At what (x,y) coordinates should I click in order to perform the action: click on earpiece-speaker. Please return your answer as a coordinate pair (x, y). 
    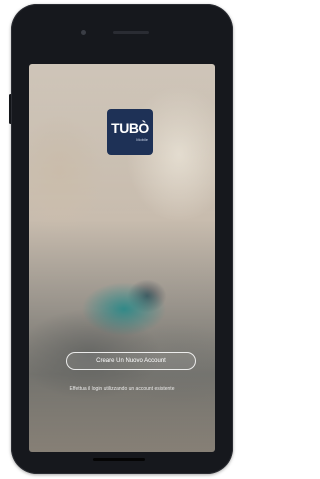
    Looking at the image, I should click on (131, 32).